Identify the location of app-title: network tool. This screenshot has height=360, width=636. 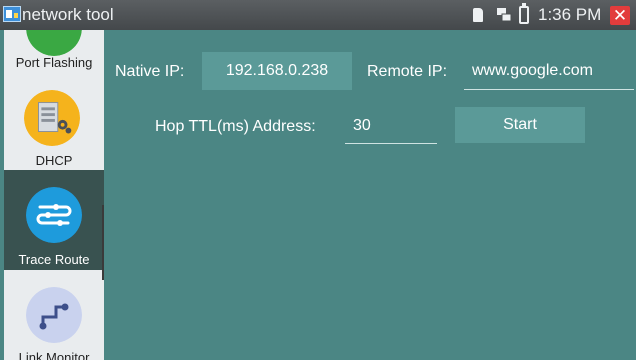
(68, 14).